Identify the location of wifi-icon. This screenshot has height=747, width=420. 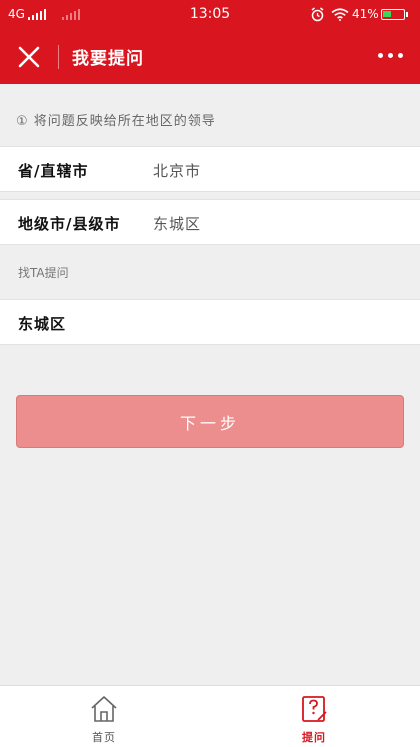
(340, 14).